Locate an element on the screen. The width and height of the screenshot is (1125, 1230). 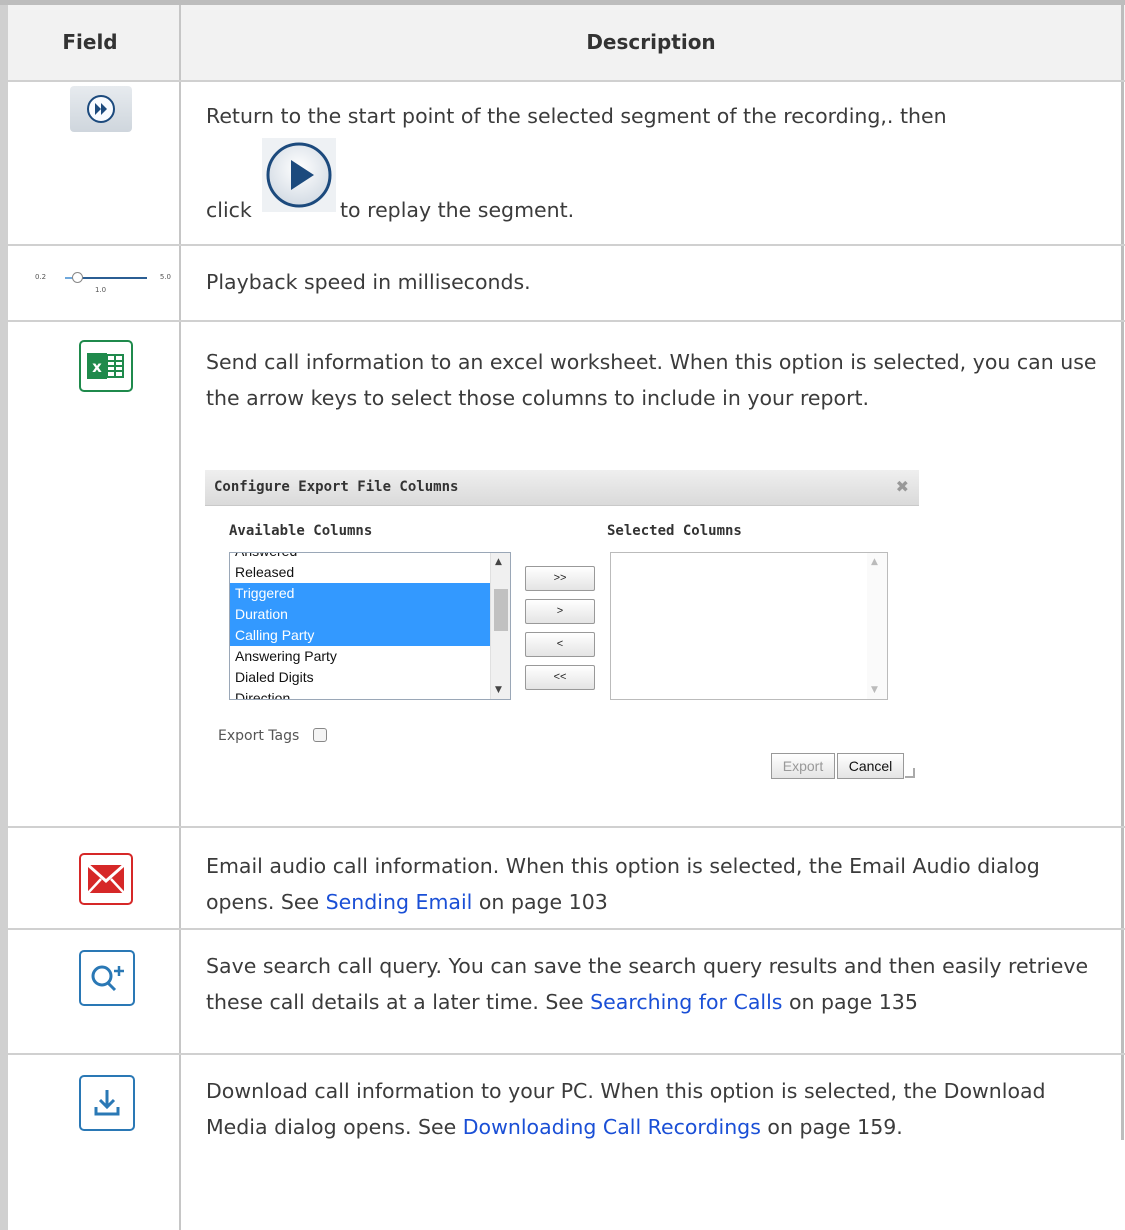
download-icon is located at coordinates (107, 1103).